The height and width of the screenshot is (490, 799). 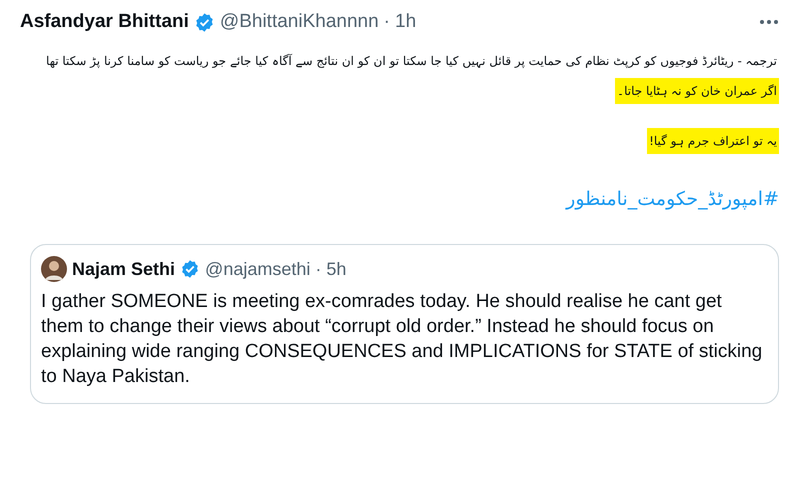 What do you see at coordinates (299, 22) in the screenshot?
I see `author-handle: @BhittaniKhannnn` at bounding box center [299, 22].